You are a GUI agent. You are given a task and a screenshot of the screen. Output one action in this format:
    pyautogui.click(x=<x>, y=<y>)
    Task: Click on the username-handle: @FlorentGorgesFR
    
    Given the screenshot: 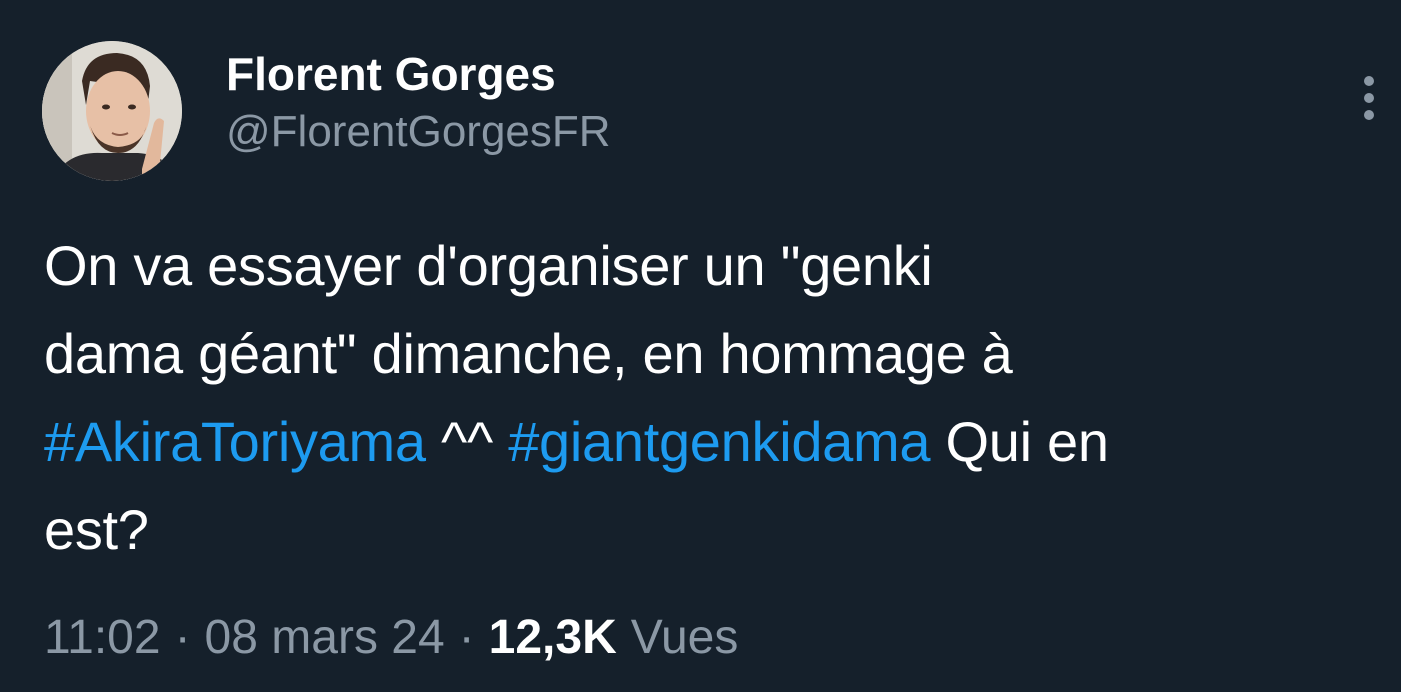 What is the action you would take?
    pyautogui.click(x=418, y=132)
    